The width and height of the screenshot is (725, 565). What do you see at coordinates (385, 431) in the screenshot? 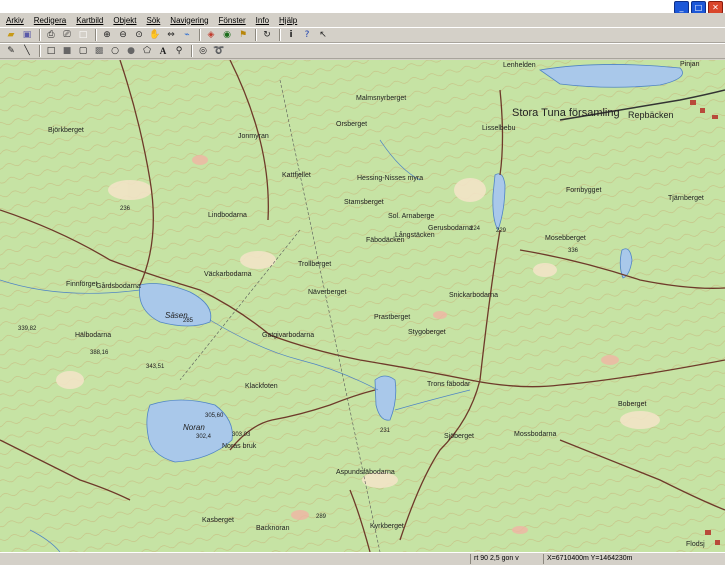
I see `height-label: 231` at bounding box center [385, 431].